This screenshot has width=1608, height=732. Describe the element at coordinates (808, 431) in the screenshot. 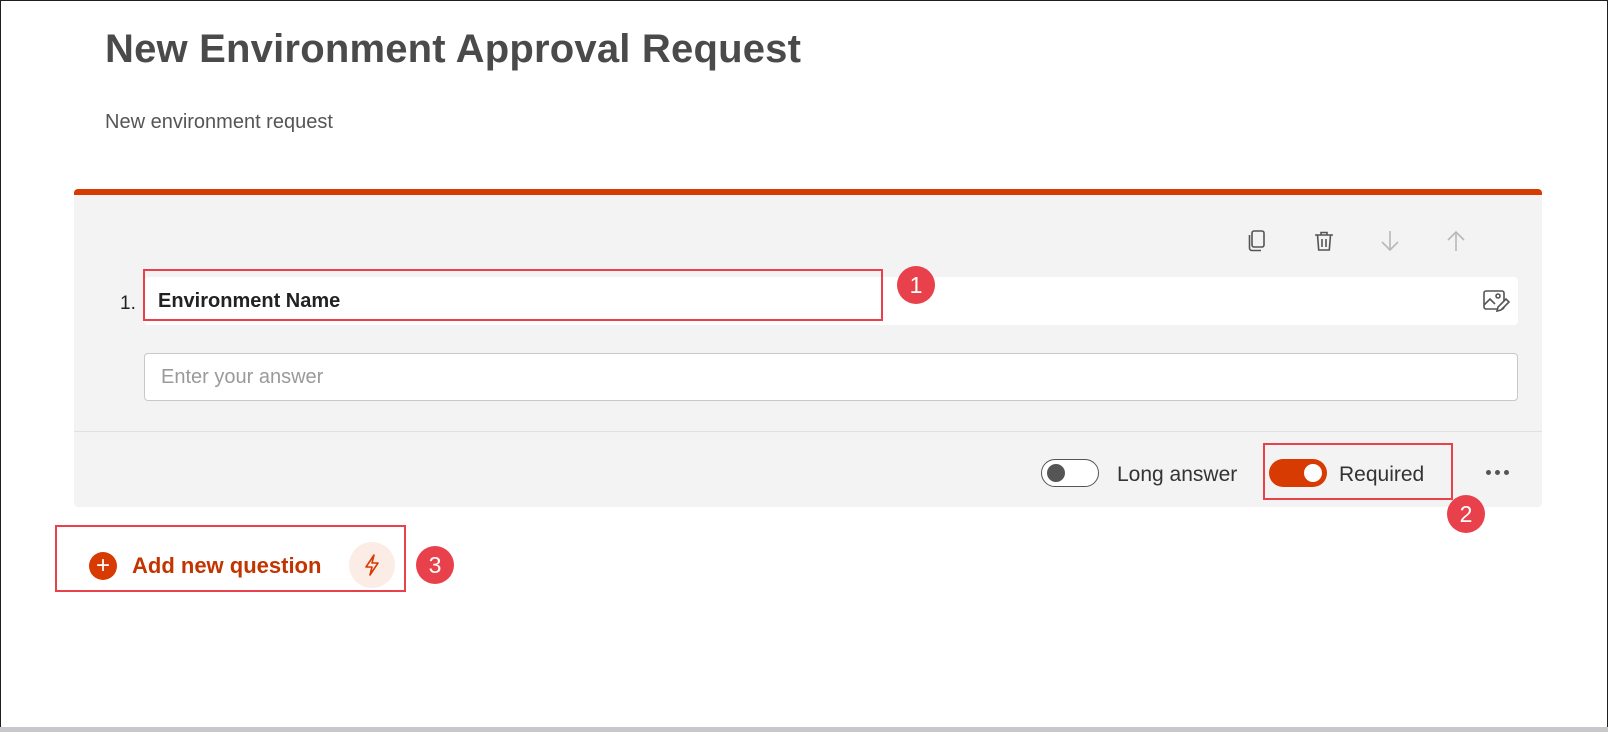

I see `card-divider` at that location.